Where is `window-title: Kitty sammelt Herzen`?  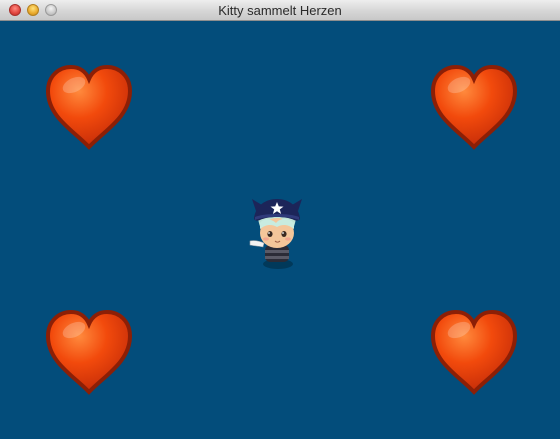 window-title: Kitty sammelt Herzen is located at coordinates (280, 10).